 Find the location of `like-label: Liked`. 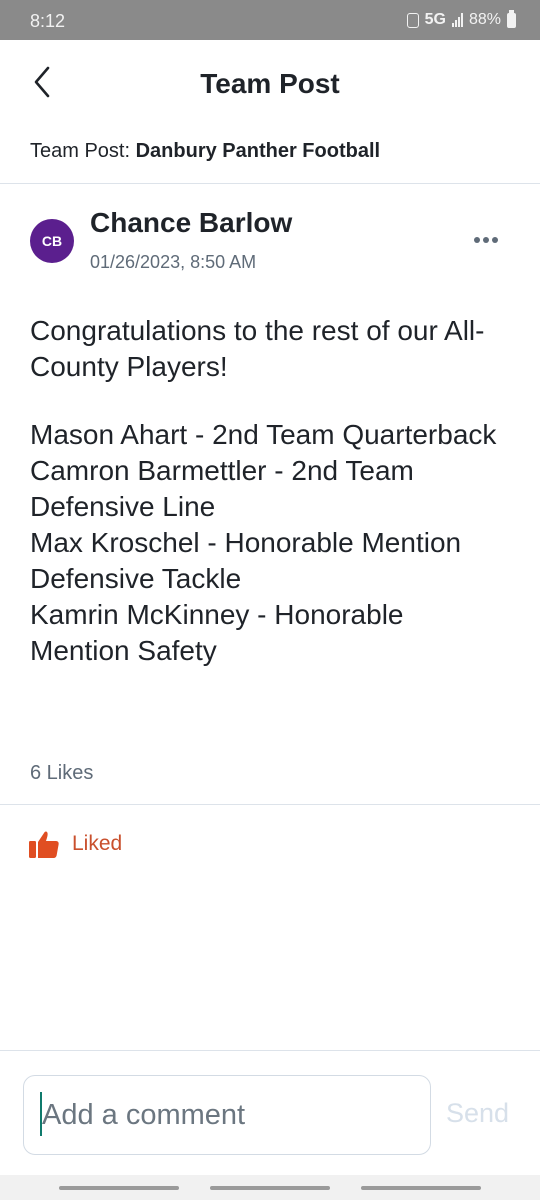

like-label: Liked is located at coordinates (97, 843).